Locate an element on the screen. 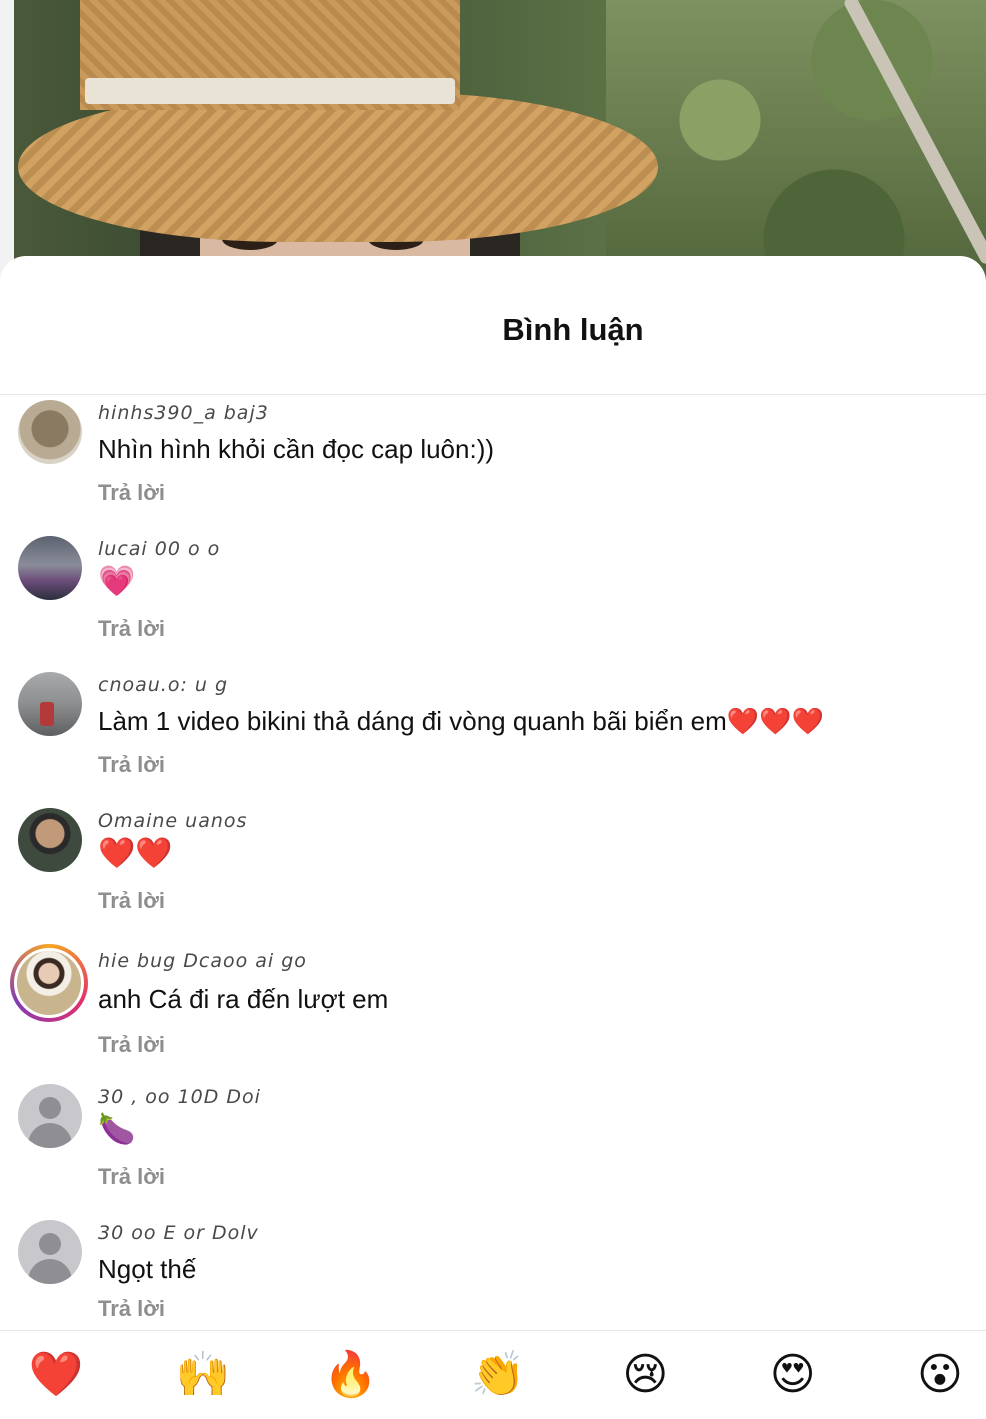  comment-username: lucai 00 o o is located at coordinates (159, 549).